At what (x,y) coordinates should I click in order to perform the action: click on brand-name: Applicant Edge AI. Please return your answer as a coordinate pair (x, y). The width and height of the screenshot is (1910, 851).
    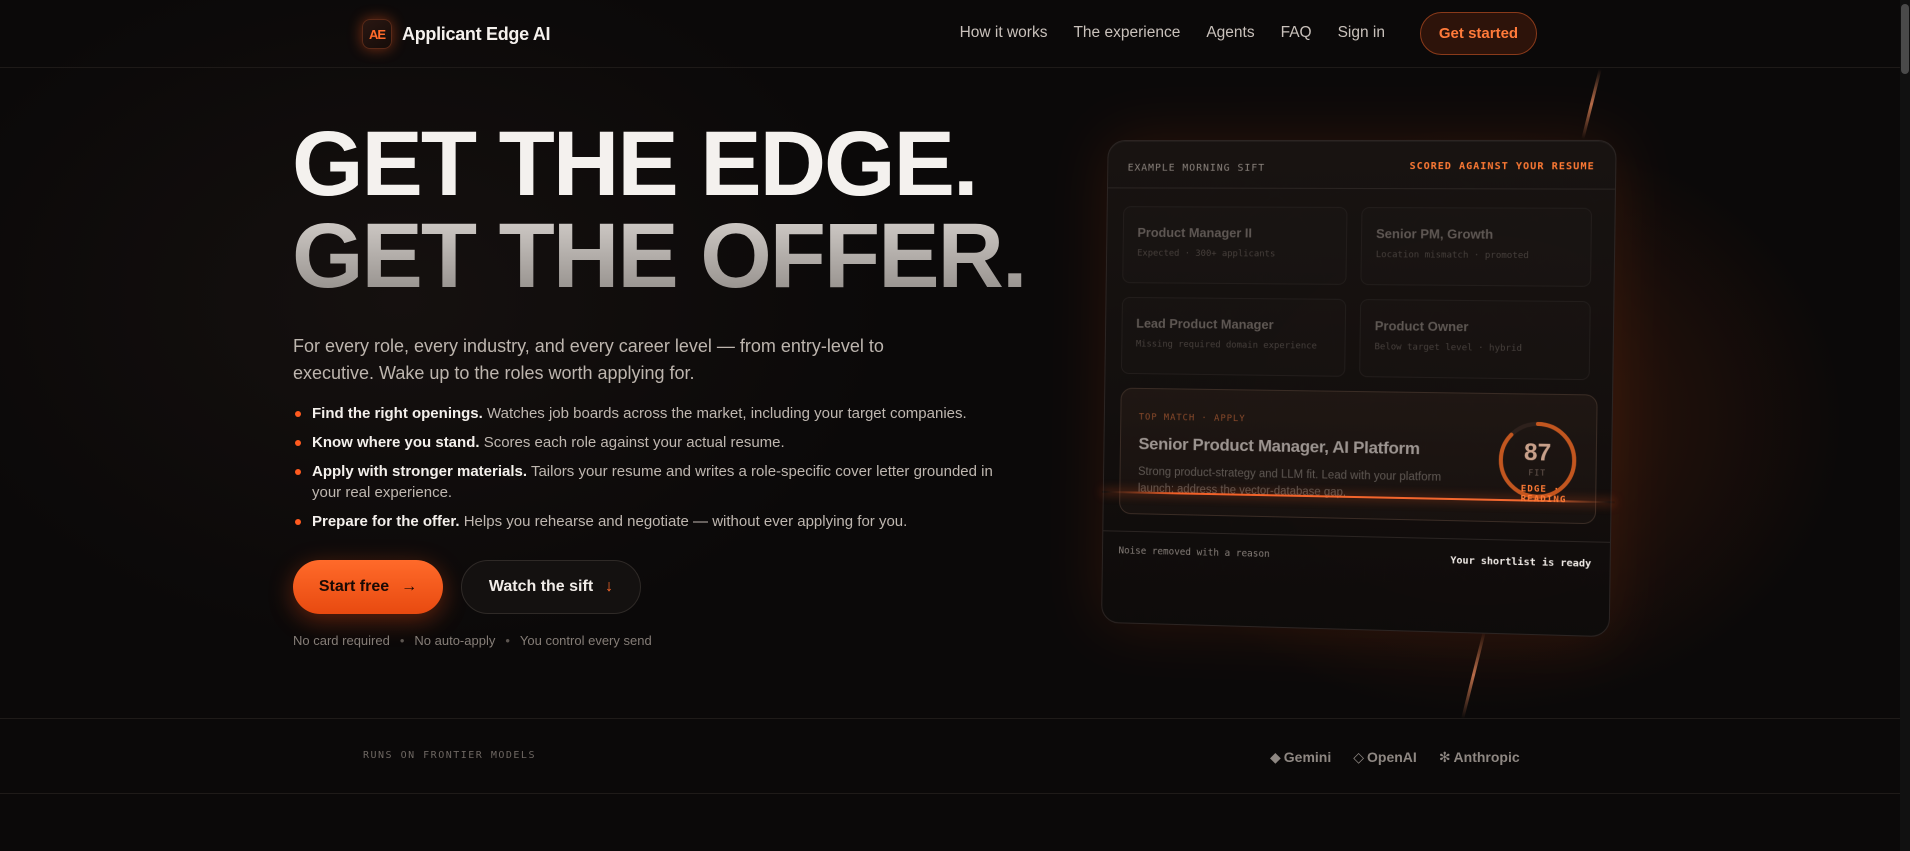
    Looking at the image, I should click on (476, 33).